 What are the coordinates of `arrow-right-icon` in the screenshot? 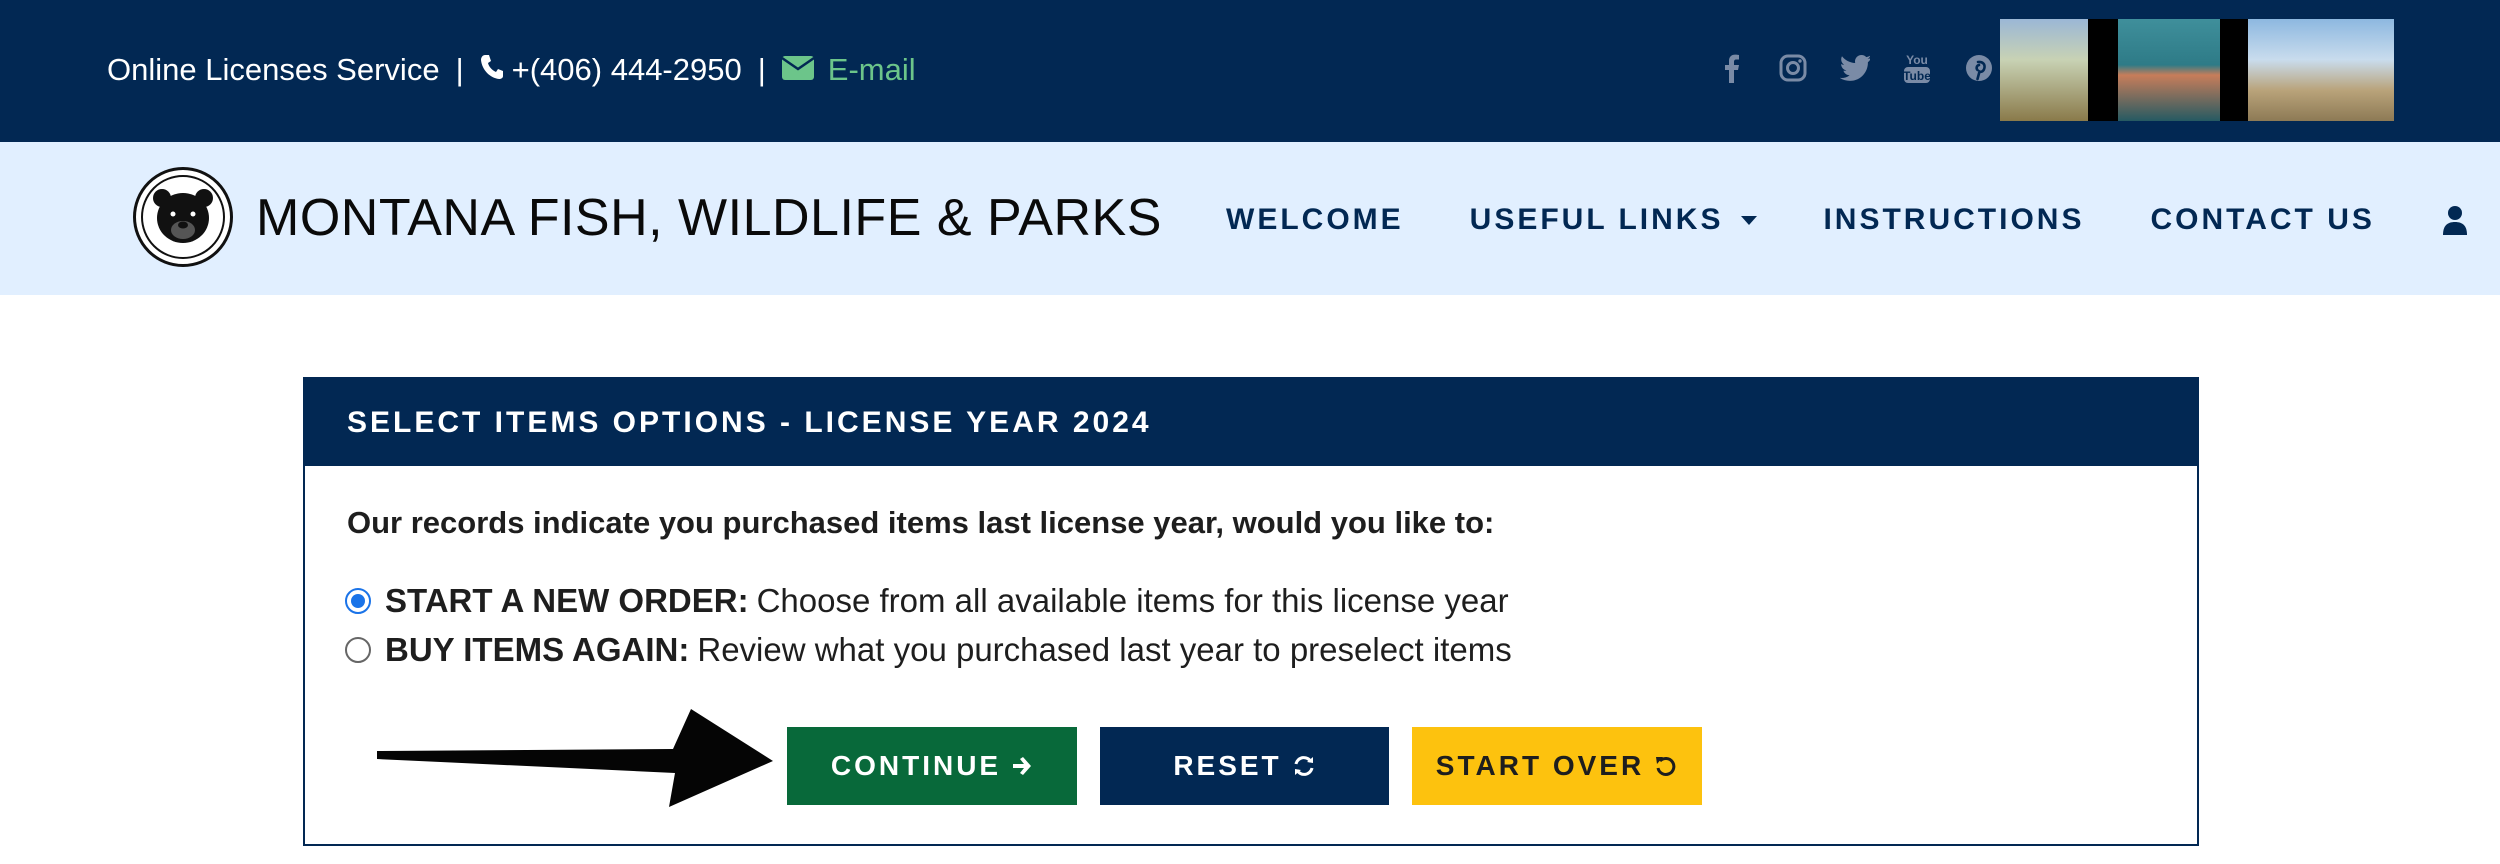 It's located at (1022, 766).